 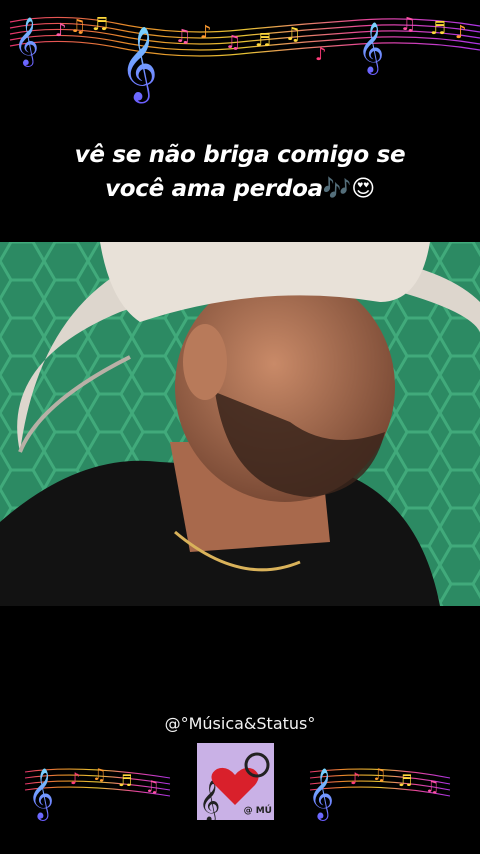 I want to click on top-music-staff-decoration: 𝄞 𝄞 𝄞 ♪ ♫ ♬ ♫ ♪ ♫ ♬ ♫ ♪ ♫ ♬ ♪, so click(x=240, y=57).